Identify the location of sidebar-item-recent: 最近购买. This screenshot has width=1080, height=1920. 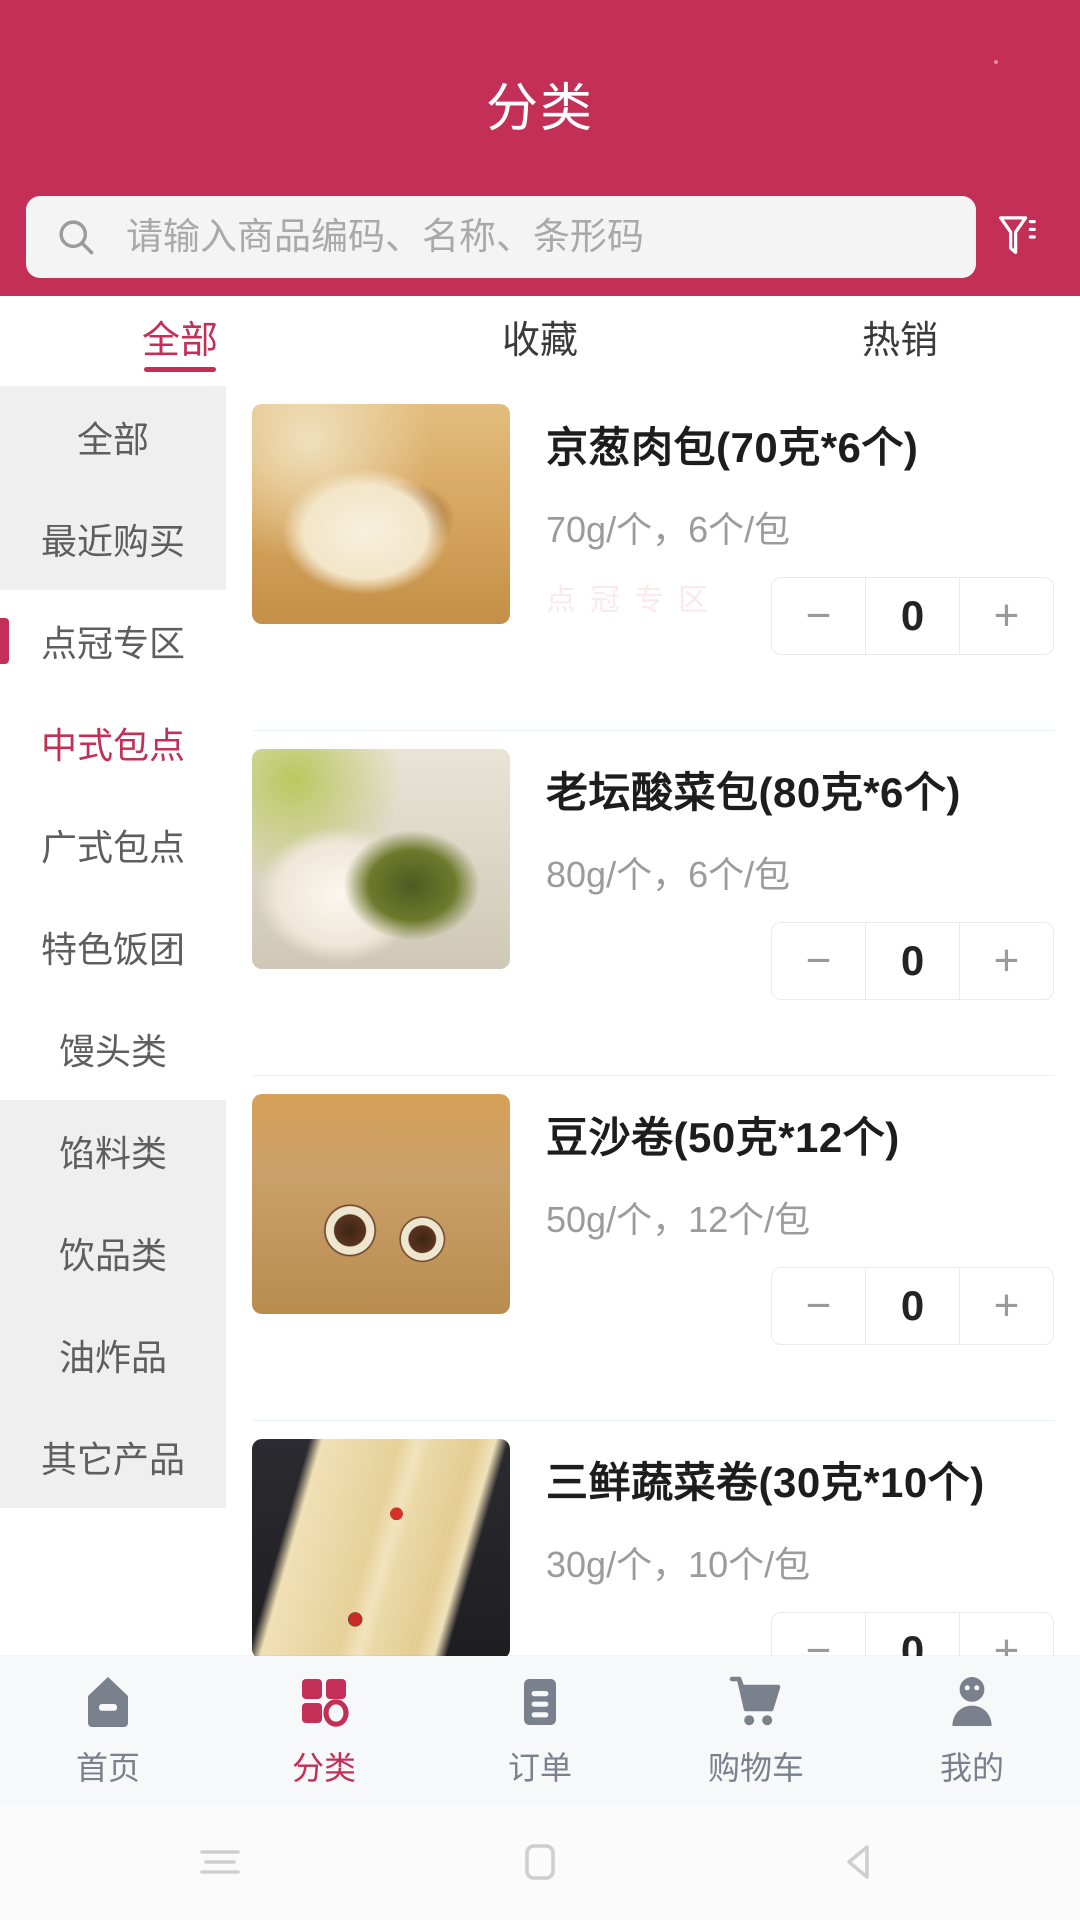
(113, 539).